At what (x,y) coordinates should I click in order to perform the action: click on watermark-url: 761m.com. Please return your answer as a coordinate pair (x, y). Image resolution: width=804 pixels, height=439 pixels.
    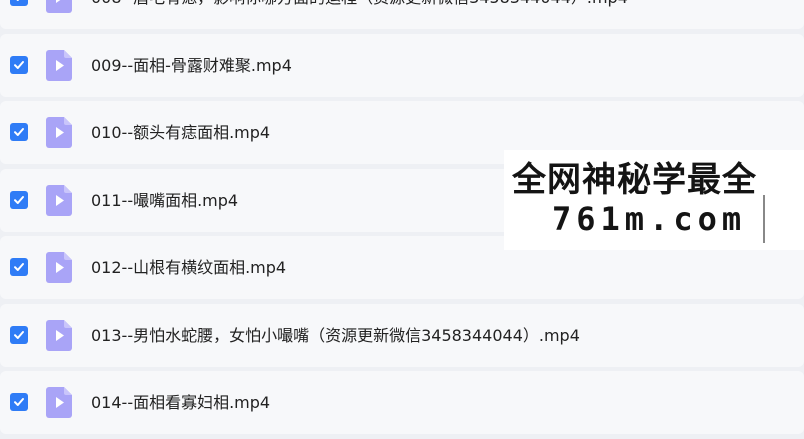
    Looking at the image, I should click on (649, 219).